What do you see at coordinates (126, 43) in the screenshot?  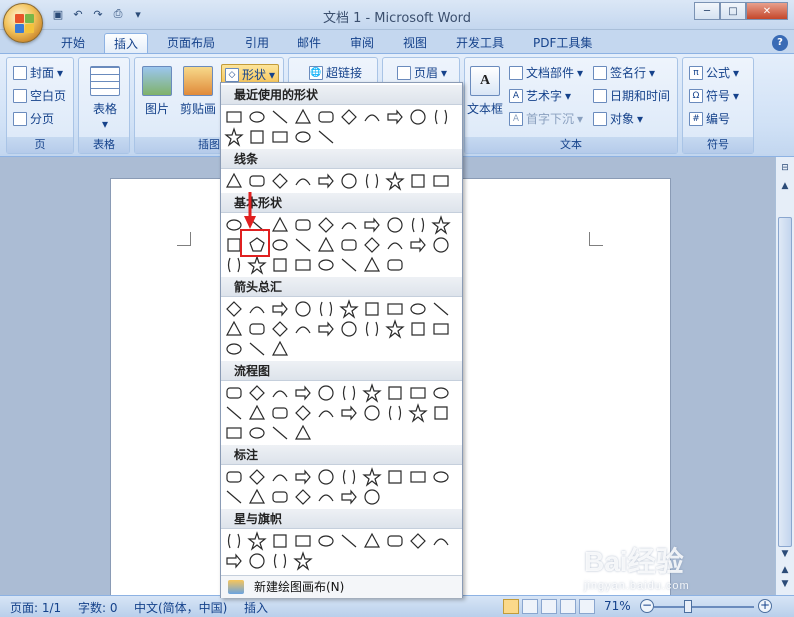 I see `tab-insert: 插入` at bounding box center [126, 43].